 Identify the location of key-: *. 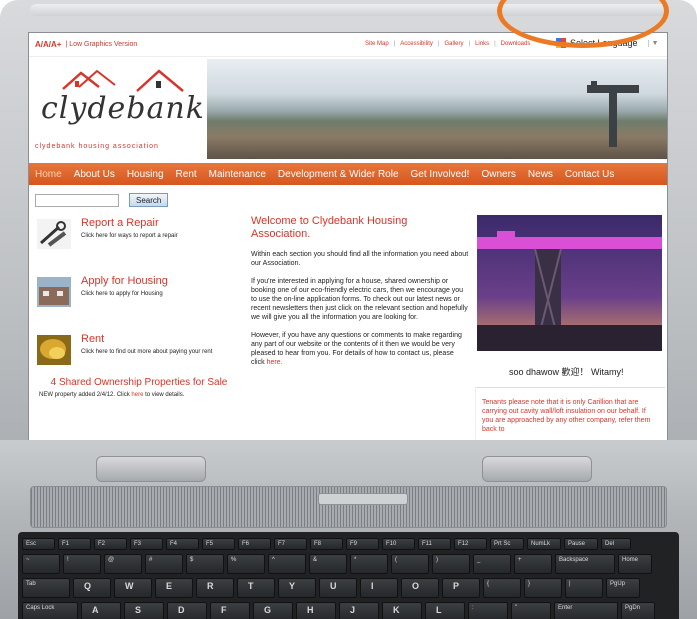
(369, 564).